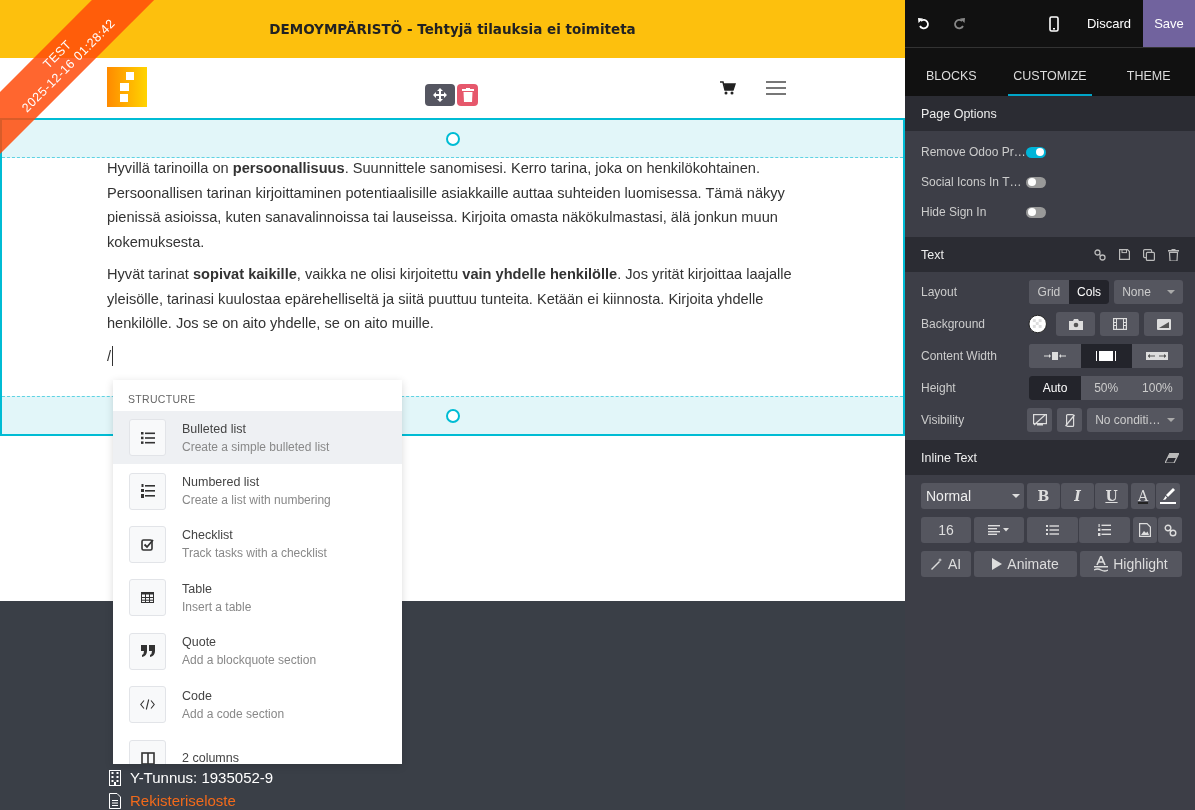 The height and width of the screenshot is (810, 1195). What do you see at coordinates (1089, 292) in the screenshot?
I see `layout-option: Cols` at bounding box center [1089, 292].